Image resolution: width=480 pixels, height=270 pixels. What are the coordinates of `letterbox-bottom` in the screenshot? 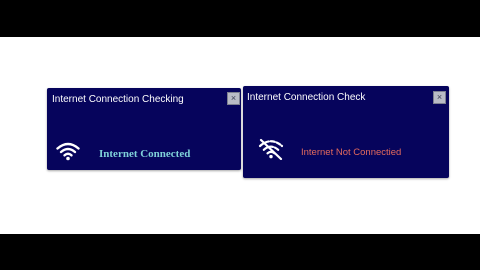 It's located at (240, 252).